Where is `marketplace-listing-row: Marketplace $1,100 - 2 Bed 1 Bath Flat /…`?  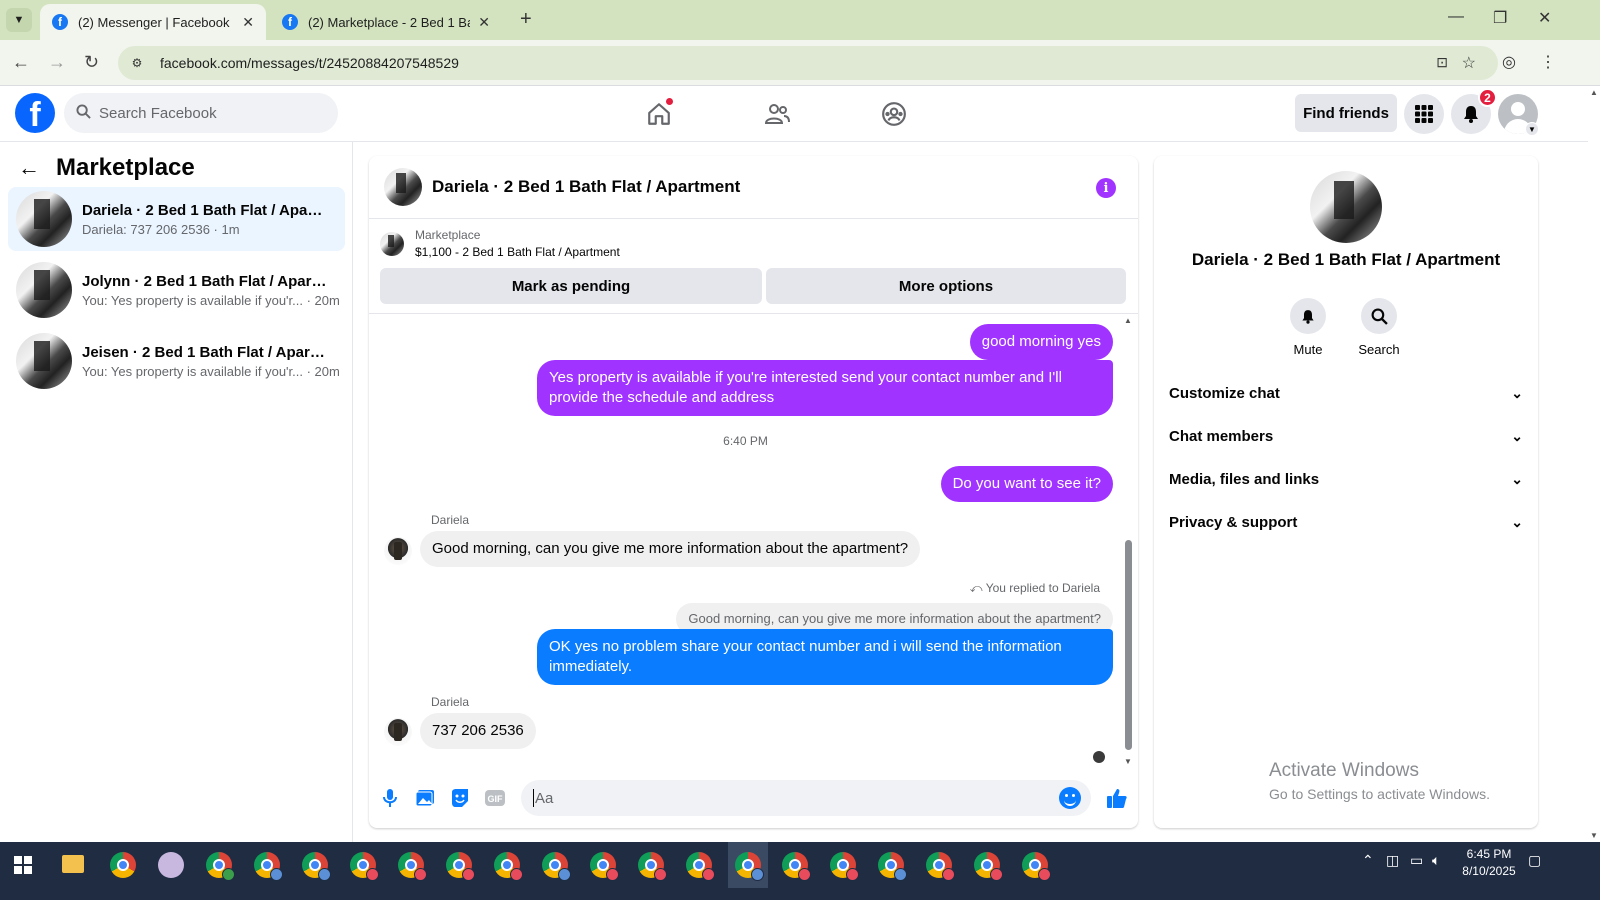 marketplace-listing-row: Marketplace $1,100 - 2 Bed 1 Bath Flat /… is located at coordinates (500, 243).